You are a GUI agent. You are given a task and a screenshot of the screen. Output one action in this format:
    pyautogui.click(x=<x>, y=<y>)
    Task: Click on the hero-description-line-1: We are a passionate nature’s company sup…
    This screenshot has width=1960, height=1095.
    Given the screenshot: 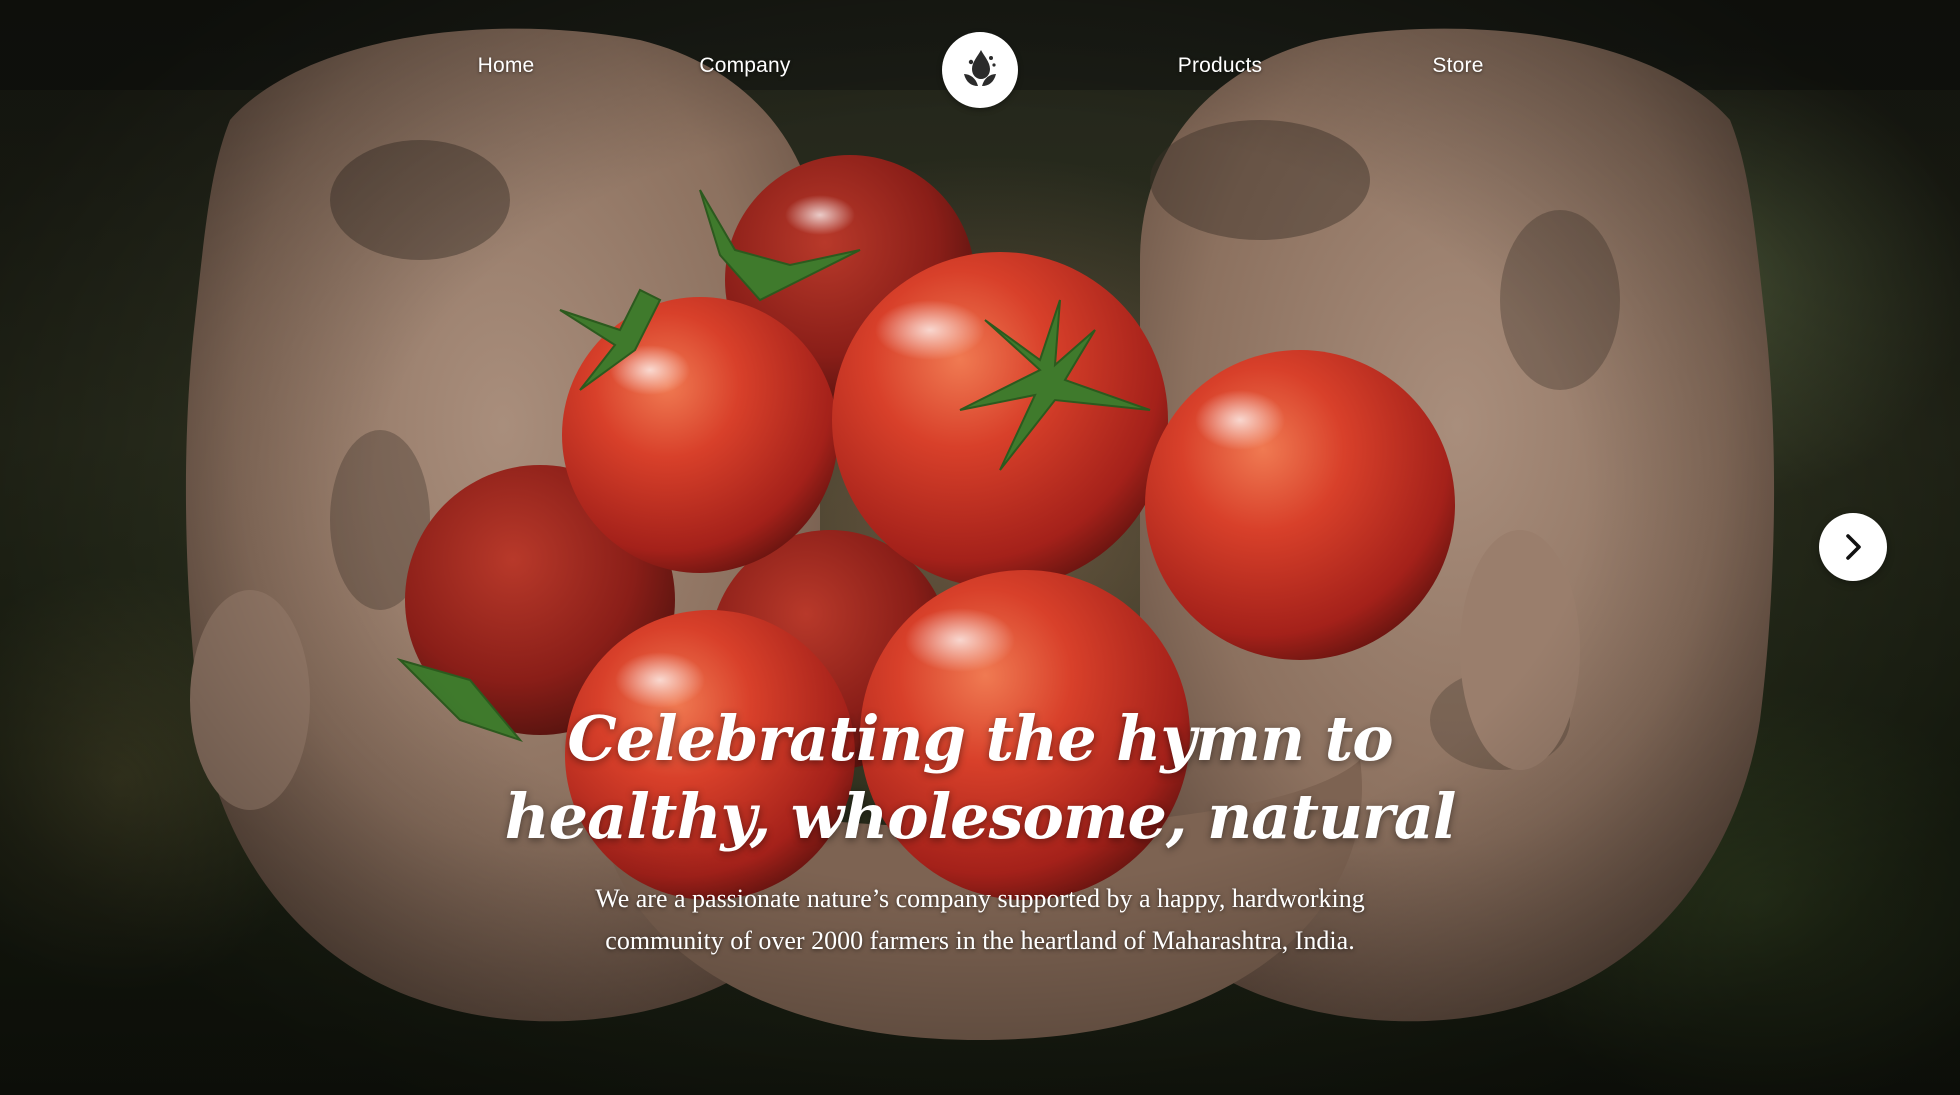 What is the action you would take?
    pyautogui.click(x=980, y=898)
    